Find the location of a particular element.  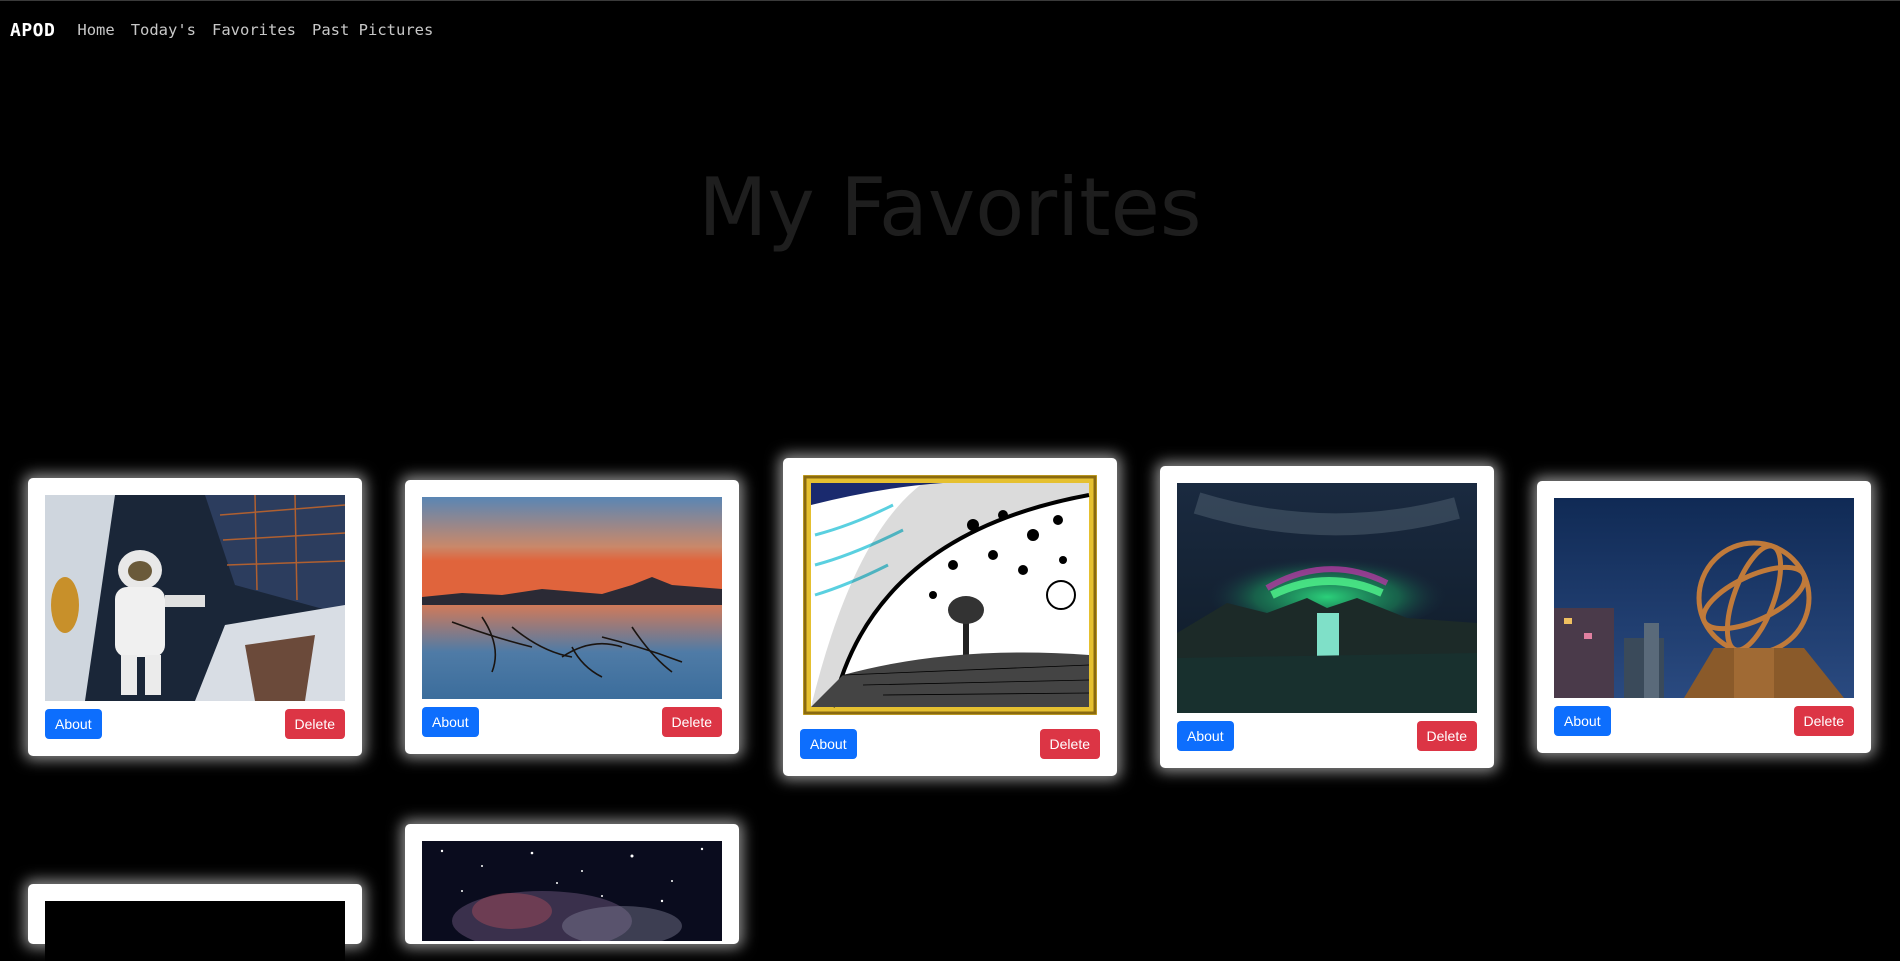

nav-link-home: Home is located at coordinates (95, 30).